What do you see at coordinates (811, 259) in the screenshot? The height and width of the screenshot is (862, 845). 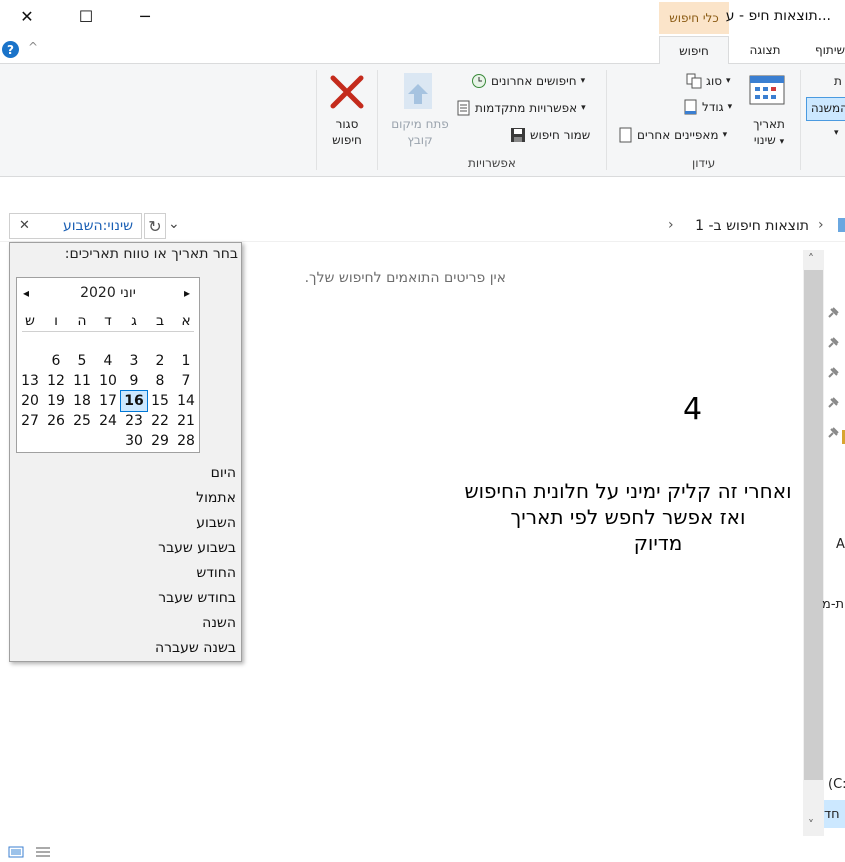 I see `scroll-up-button: ˄` at bounding box center [811, 259].